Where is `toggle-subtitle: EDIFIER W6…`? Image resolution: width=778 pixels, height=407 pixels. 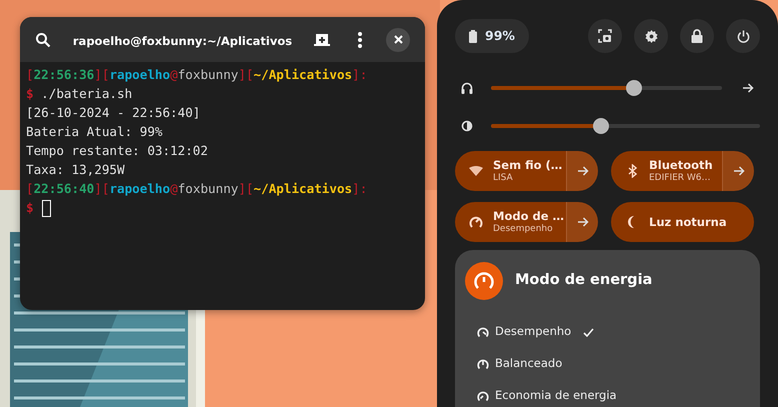 toggle-subtitle: EDIFIER W6… is located at coordinates (680, 178).